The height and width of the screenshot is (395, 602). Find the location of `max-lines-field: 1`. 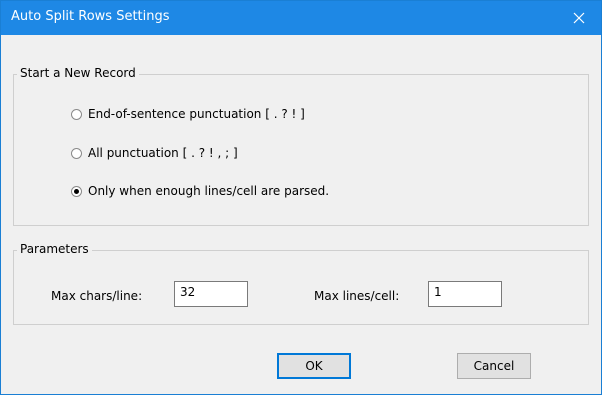

max-lines-field: 1 is located at coordinates (465, 294).